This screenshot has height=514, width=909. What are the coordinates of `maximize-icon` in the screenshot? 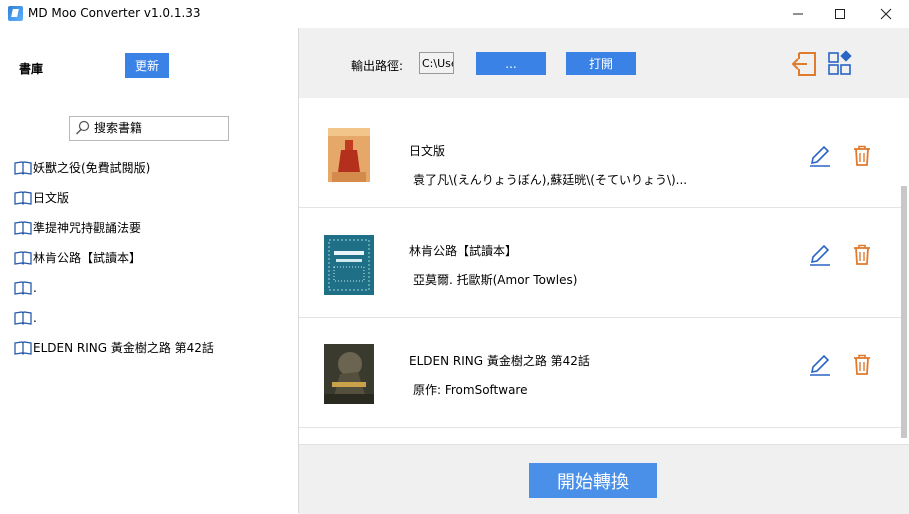 It's located at (840, 14).